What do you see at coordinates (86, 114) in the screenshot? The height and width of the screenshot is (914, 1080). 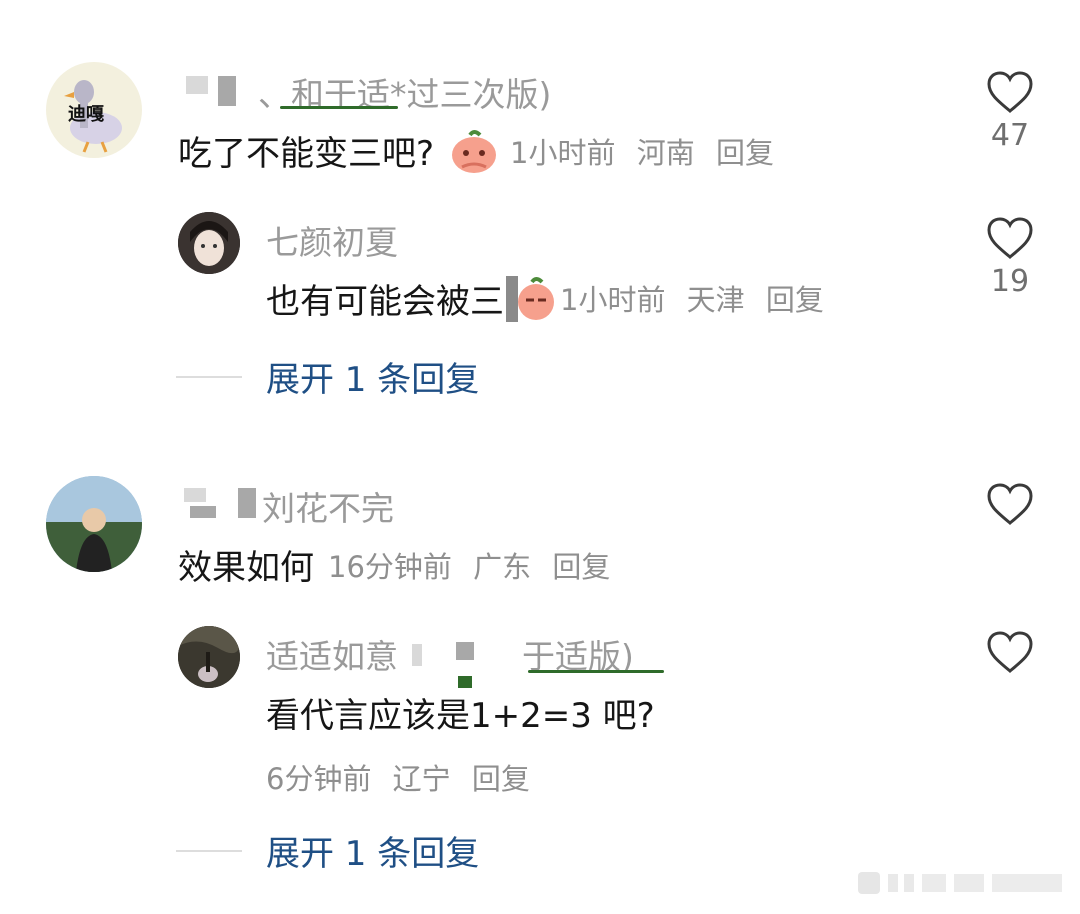 I see `avatar-label: 迪嘎` at bounding box center [86, 114].